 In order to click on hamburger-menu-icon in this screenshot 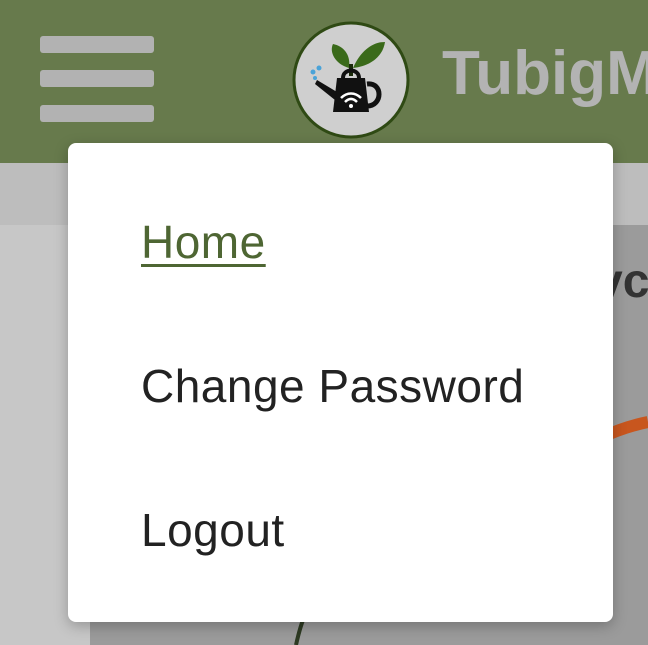, I will do `click(97, 79)`.